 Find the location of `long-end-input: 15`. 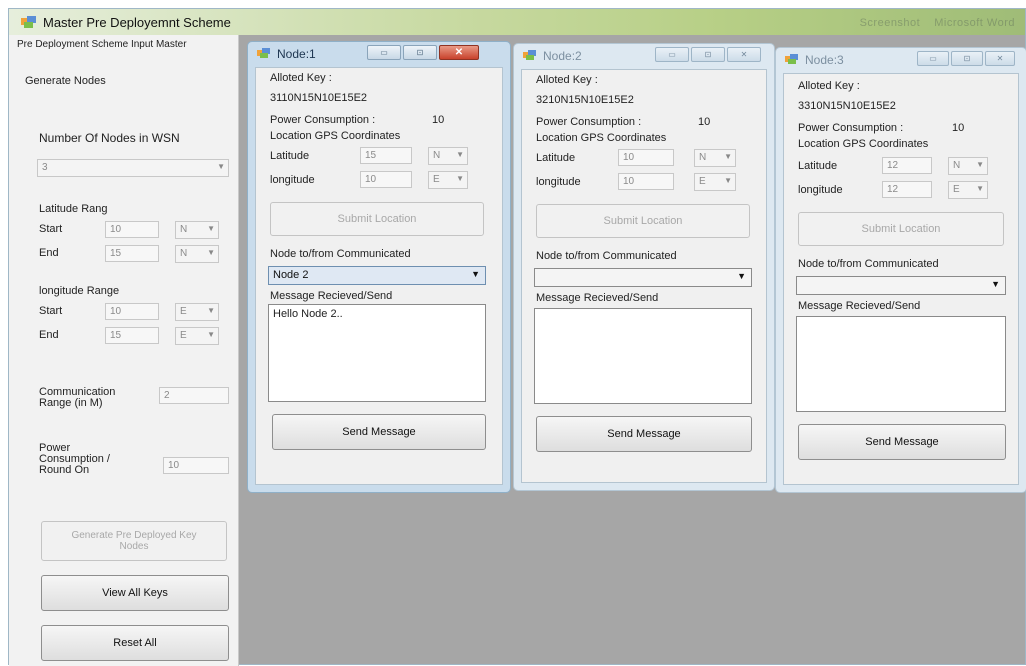

long-end-input: 15 is located at coordinates (132, 335).